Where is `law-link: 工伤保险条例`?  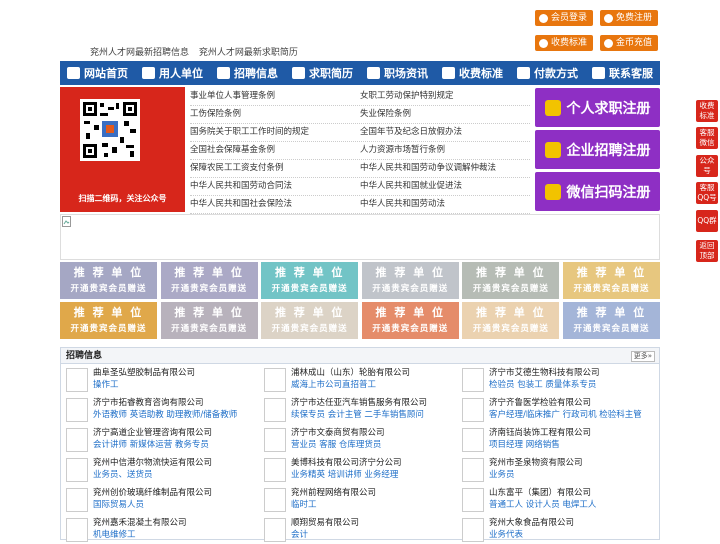
law-link: 工伤保险条例 is located at coordinates (275, 114).